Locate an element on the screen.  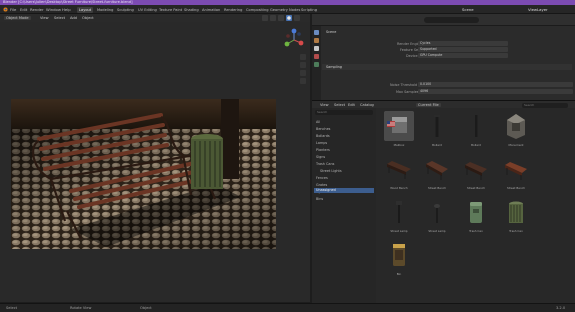
tab-shading: Shading is located at coordinates (191, 10).